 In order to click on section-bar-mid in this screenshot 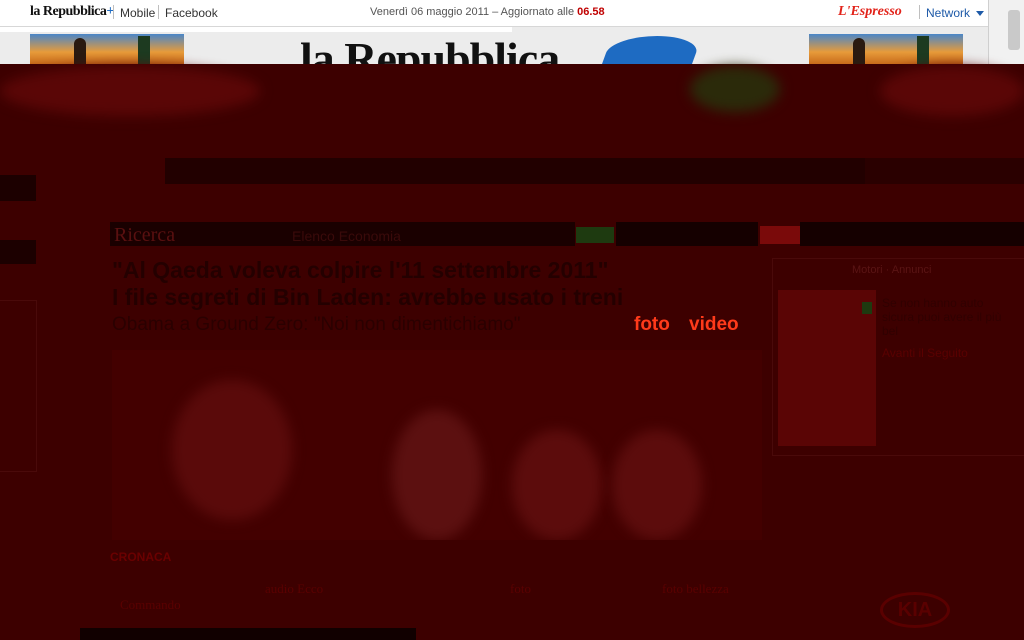, I will do `click(687, 234)`.